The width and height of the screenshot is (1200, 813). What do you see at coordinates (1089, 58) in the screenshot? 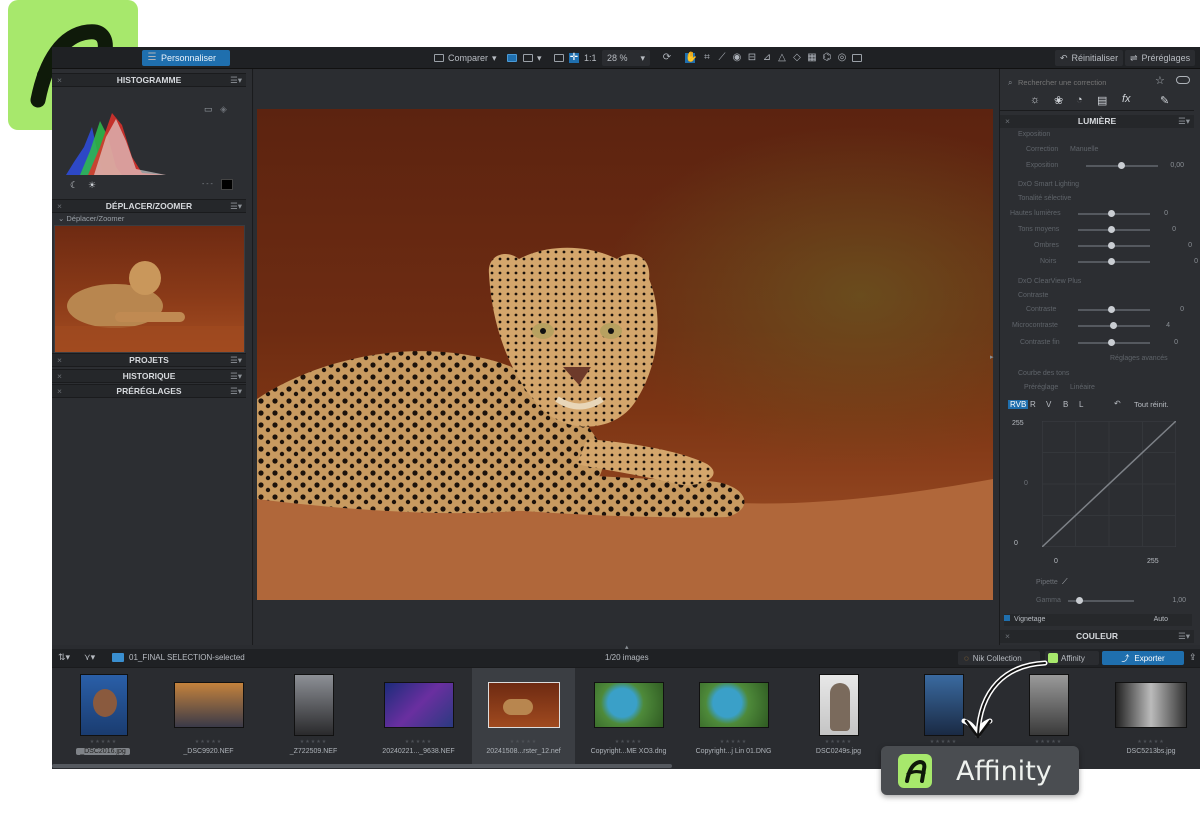
I see `reset-button: ↶ Réinitialiser` at bounding box center [1089, 58].